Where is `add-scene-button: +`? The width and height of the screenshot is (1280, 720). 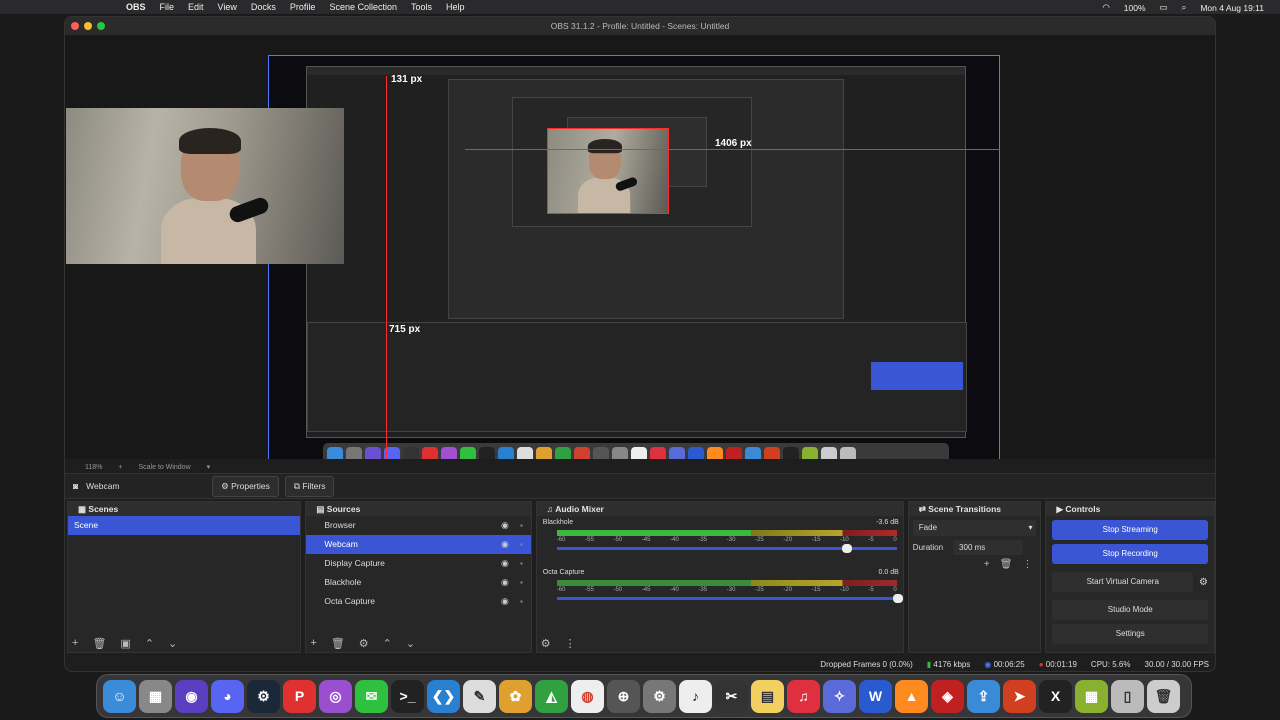
add-scene-button: + is located at coordinates (75, 643).